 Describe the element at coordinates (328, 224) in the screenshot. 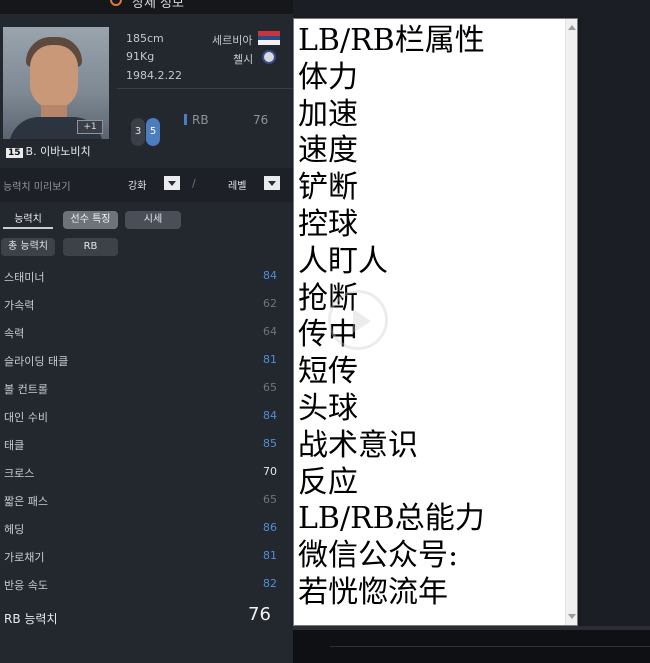

I see `note-line: 控球` at that location.